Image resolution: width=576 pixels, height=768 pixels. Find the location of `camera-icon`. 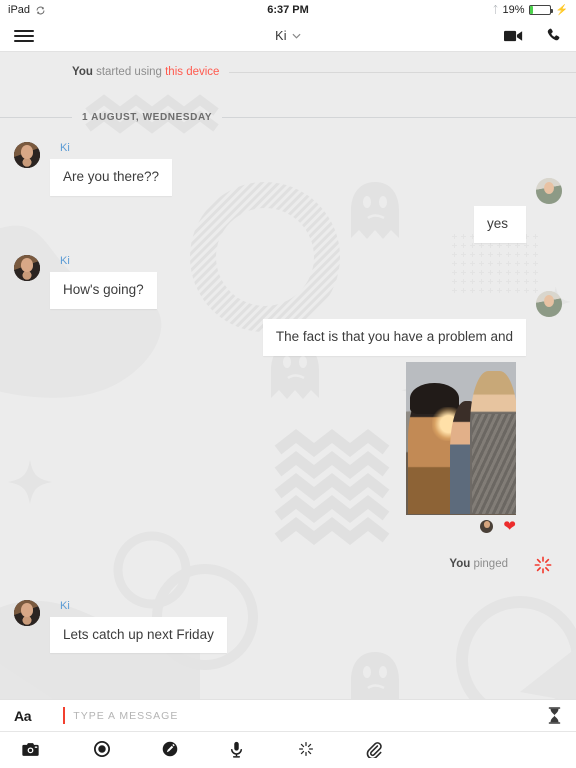

camera-icon is located at coordinates (58, 749).